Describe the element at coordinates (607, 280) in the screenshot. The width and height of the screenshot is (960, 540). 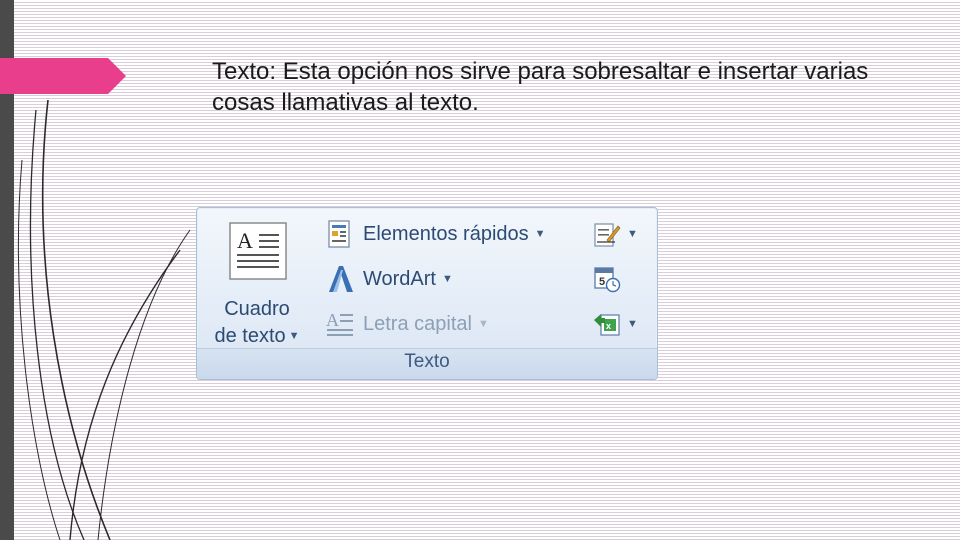
I see `date-time-icon: 5` at that location.